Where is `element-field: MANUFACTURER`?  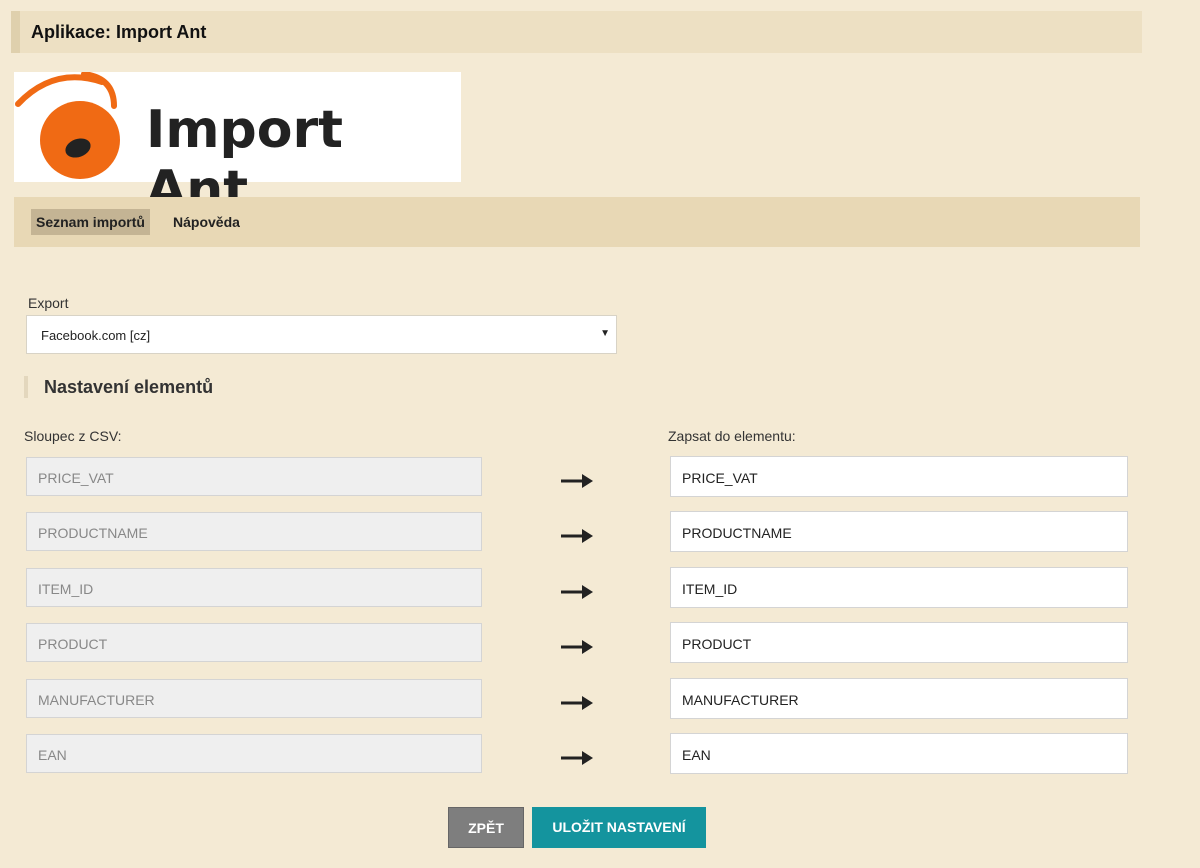 element-field: MANUFACTURER is located at coordinates (899, 698).